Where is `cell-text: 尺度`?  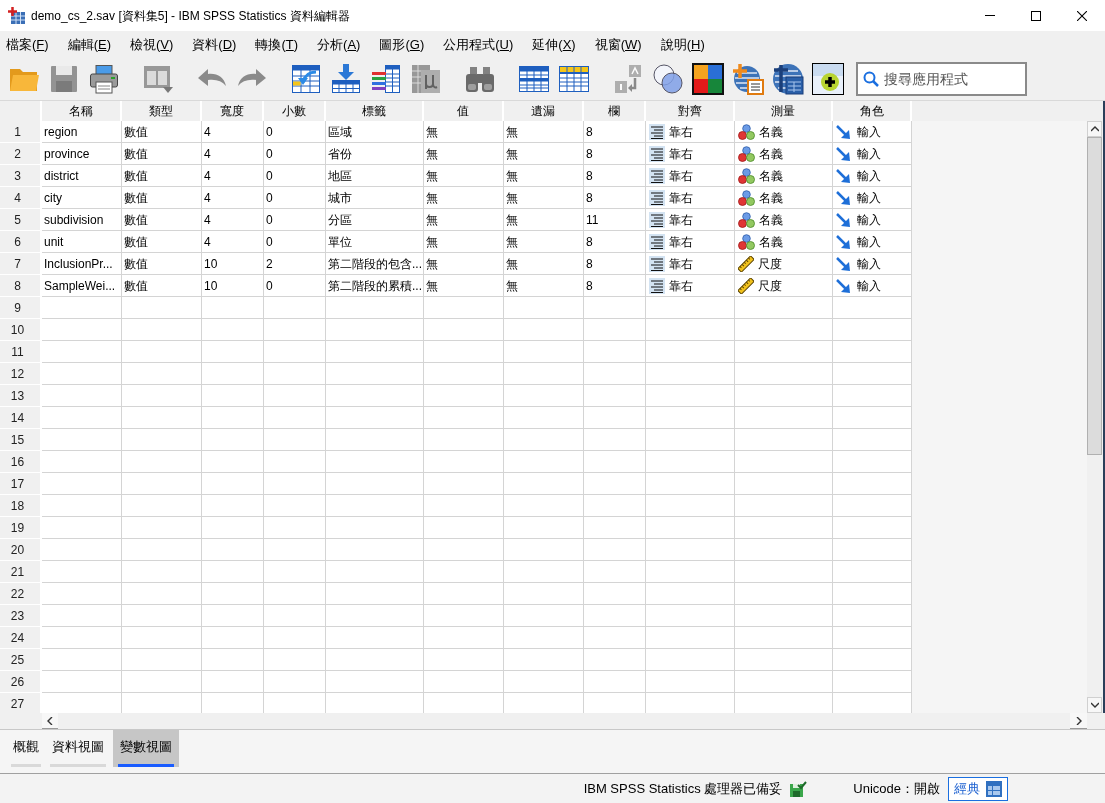
cell-text: 尺度 is located at coordinates (770, 264).